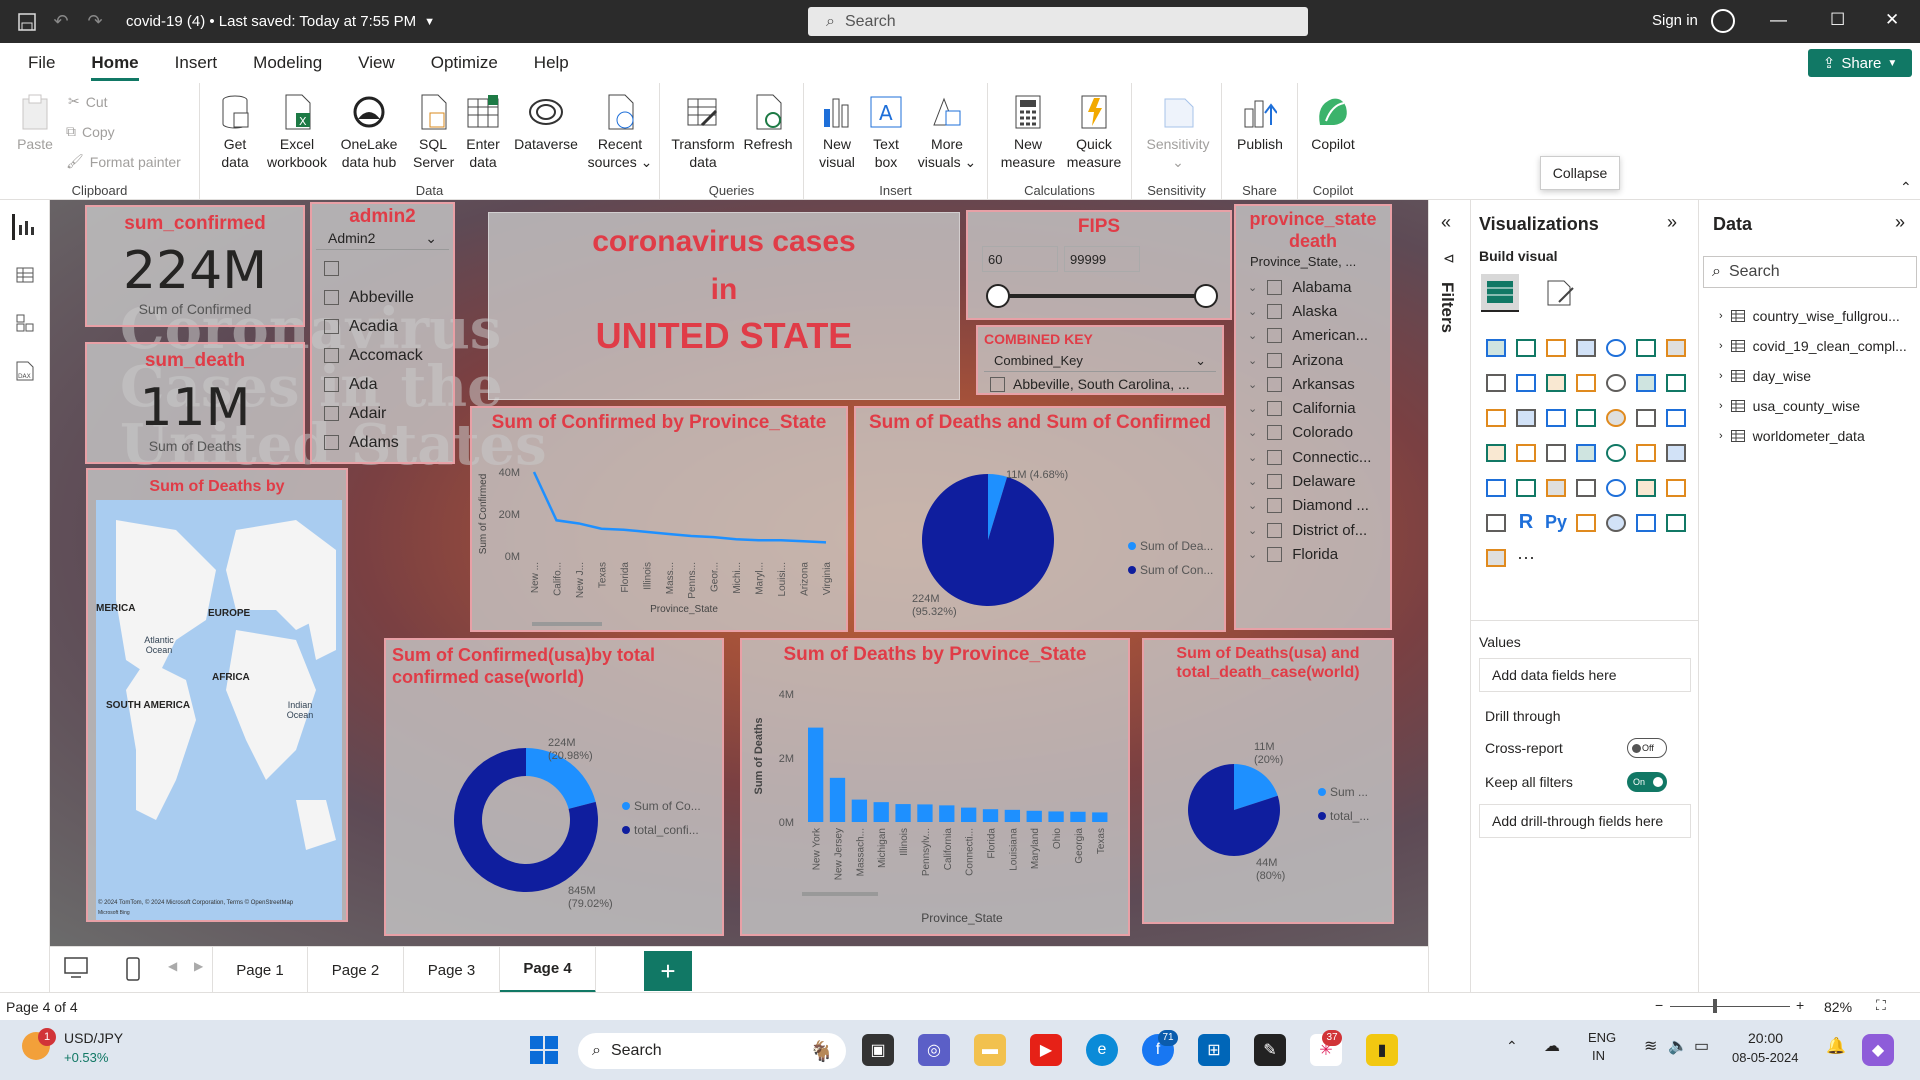 The image size is (1920, 1080). I want to click on visual-type-icon: ···, so click(1526, 557).